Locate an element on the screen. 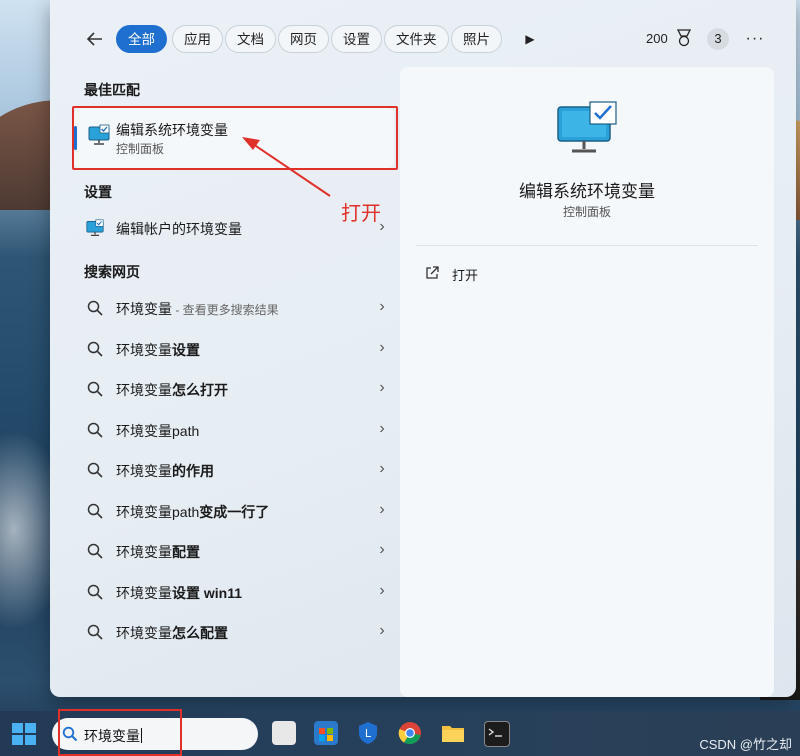 This screenshot has height=756, width=800. web-result-label: 环境变量设置 is located at coordinates (158, 349).